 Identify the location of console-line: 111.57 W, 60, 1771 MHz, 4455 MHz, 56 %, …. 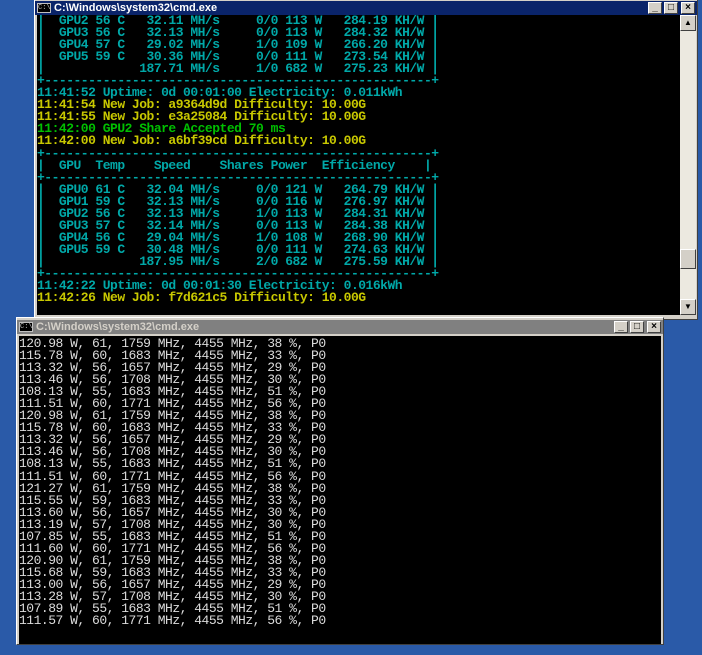
(172, 621).